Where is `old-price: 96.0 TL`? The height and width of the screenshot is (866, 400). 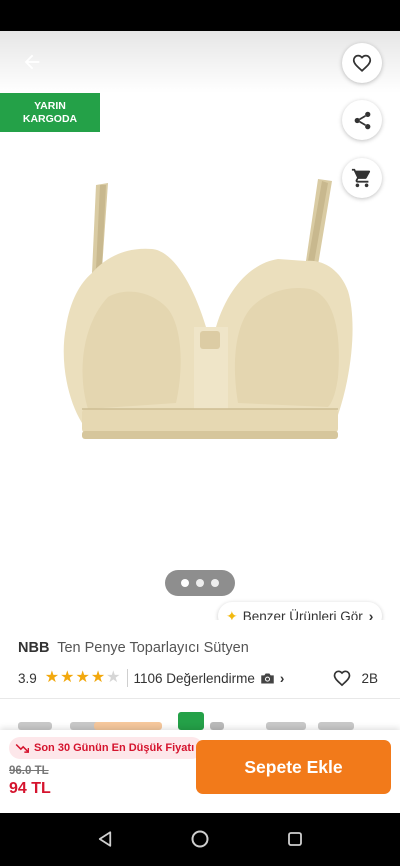
old-price: 96.0 TL is located at coordinates (29, 771).